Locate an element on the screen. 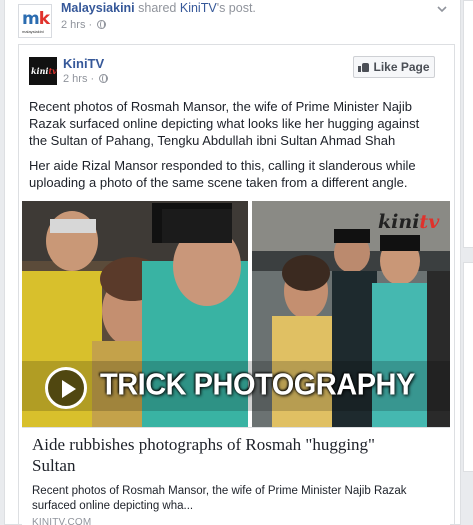 The height and width of the screenshot is (525, 473). kinitv-page-name: KiniTV is located at coordinates (83, 63).